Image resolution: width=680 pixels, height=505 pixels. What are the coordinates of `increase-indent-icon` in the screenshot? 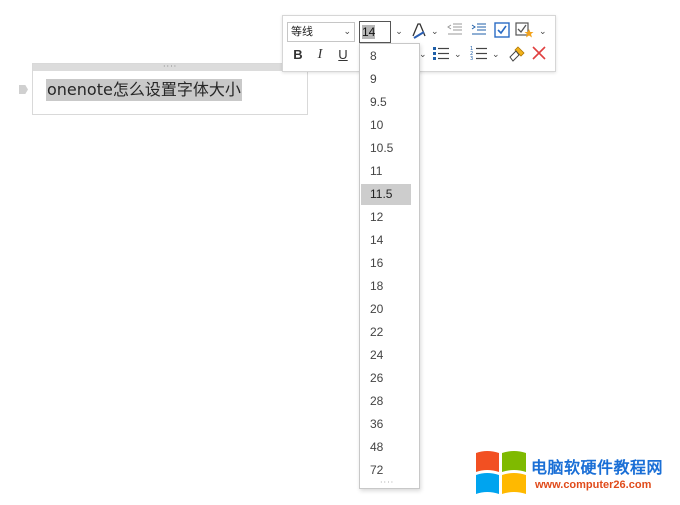 It's located at (479, 32).